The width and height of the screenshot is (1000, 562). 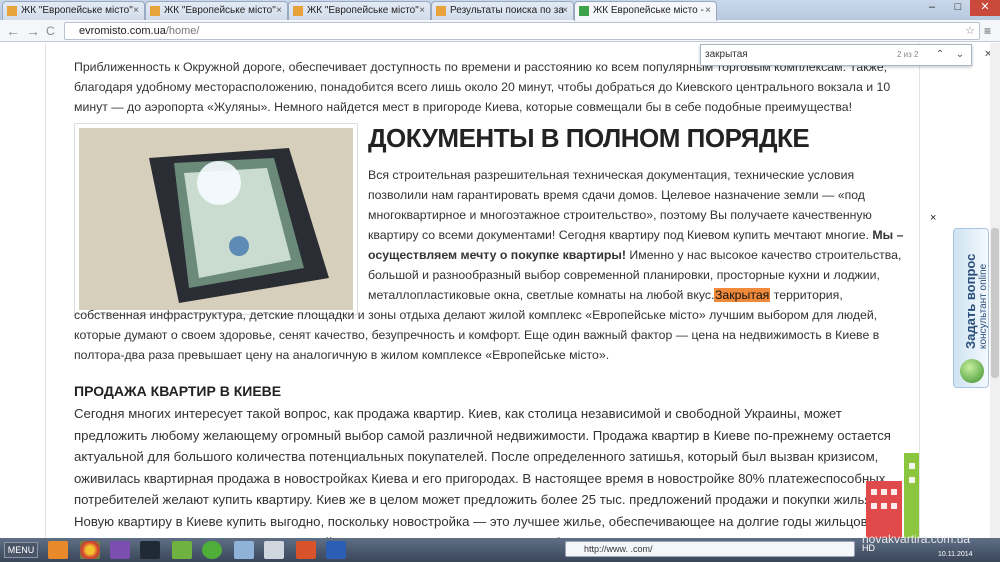 I want to click on folder-icon, so click(x=274, y=550).